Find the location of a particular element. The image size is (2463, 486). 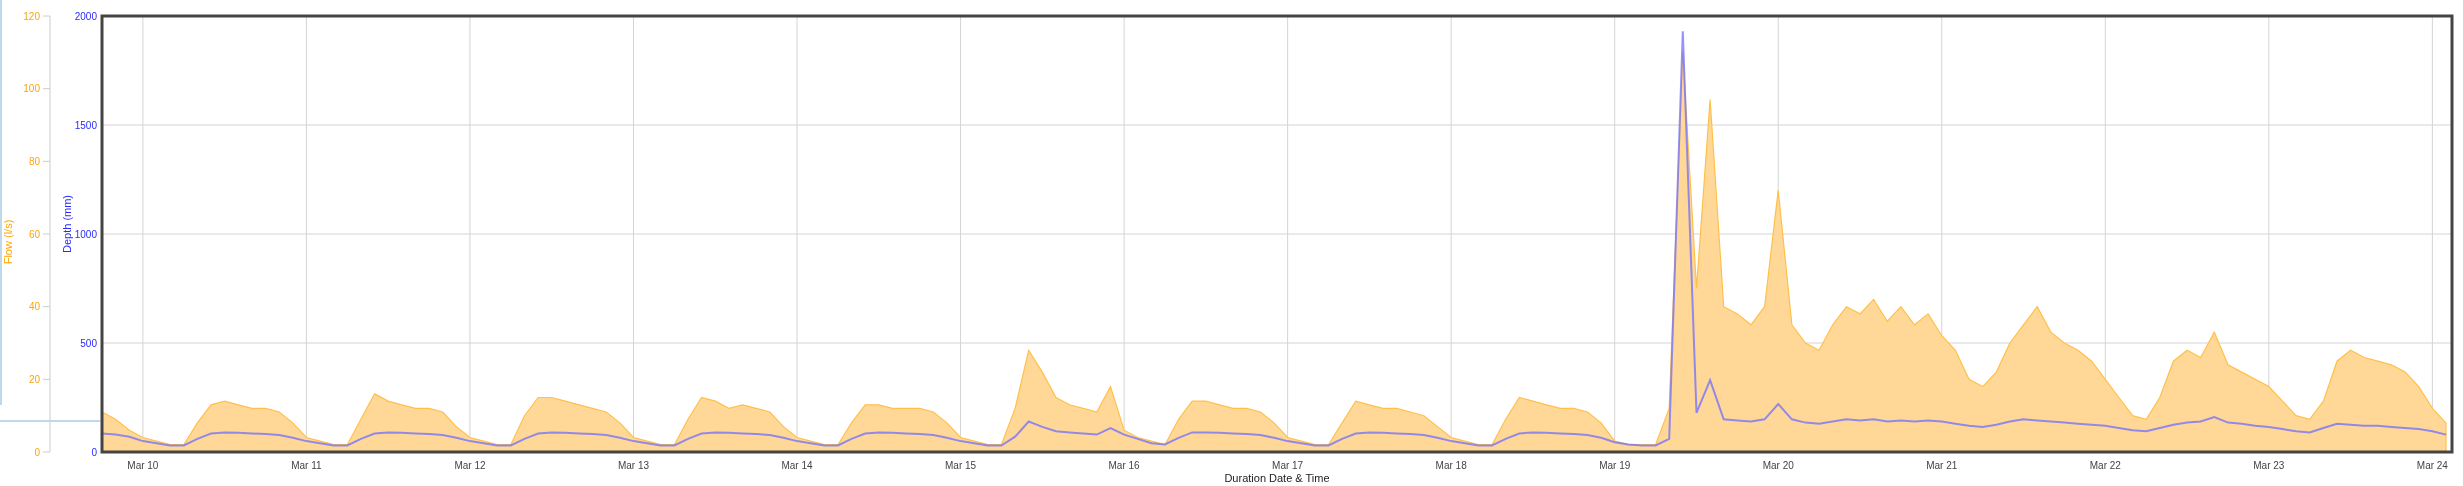

date-tick-label: Mar 17 is located at coordinates (1288, 465).